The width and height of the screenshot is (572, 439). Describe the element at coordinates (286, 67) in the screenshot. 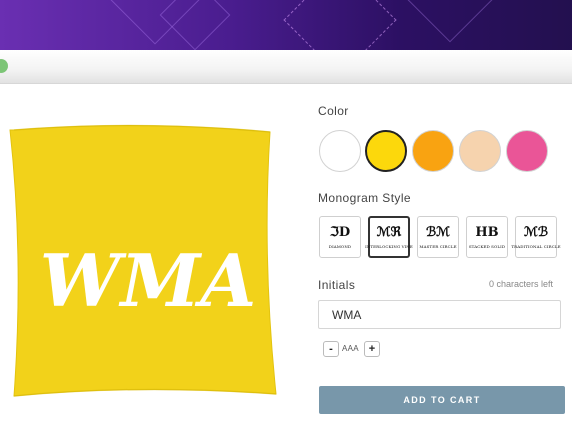

I see `toolbar-strip` at that location.